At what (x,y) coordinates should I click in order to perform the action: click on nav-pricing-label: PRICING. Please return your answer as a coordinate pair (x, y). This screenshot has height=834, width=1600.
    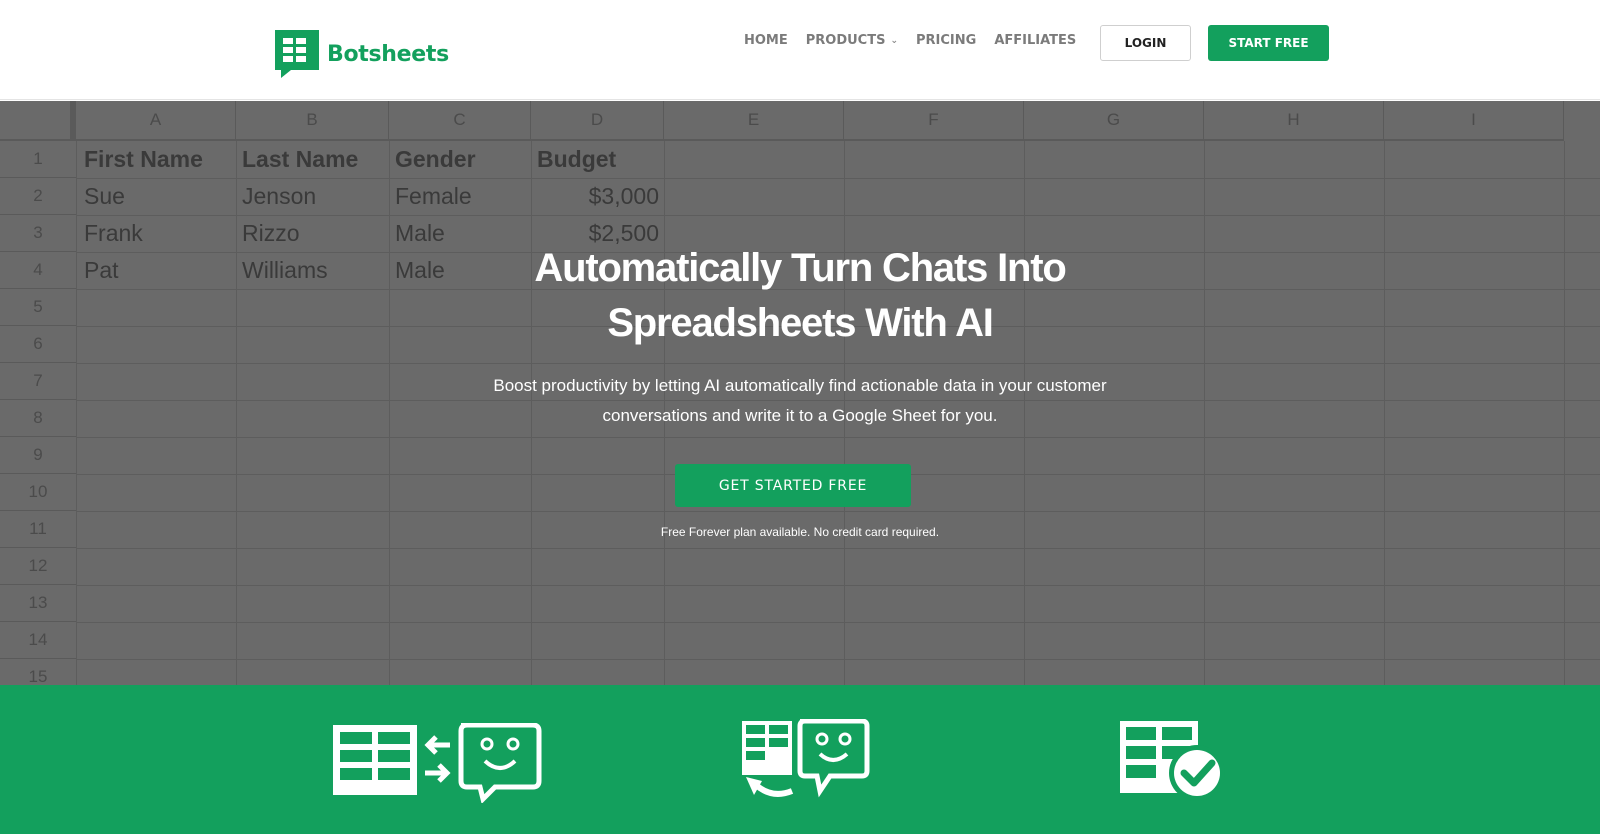
    Looking at the image, I should click on (946, 40).